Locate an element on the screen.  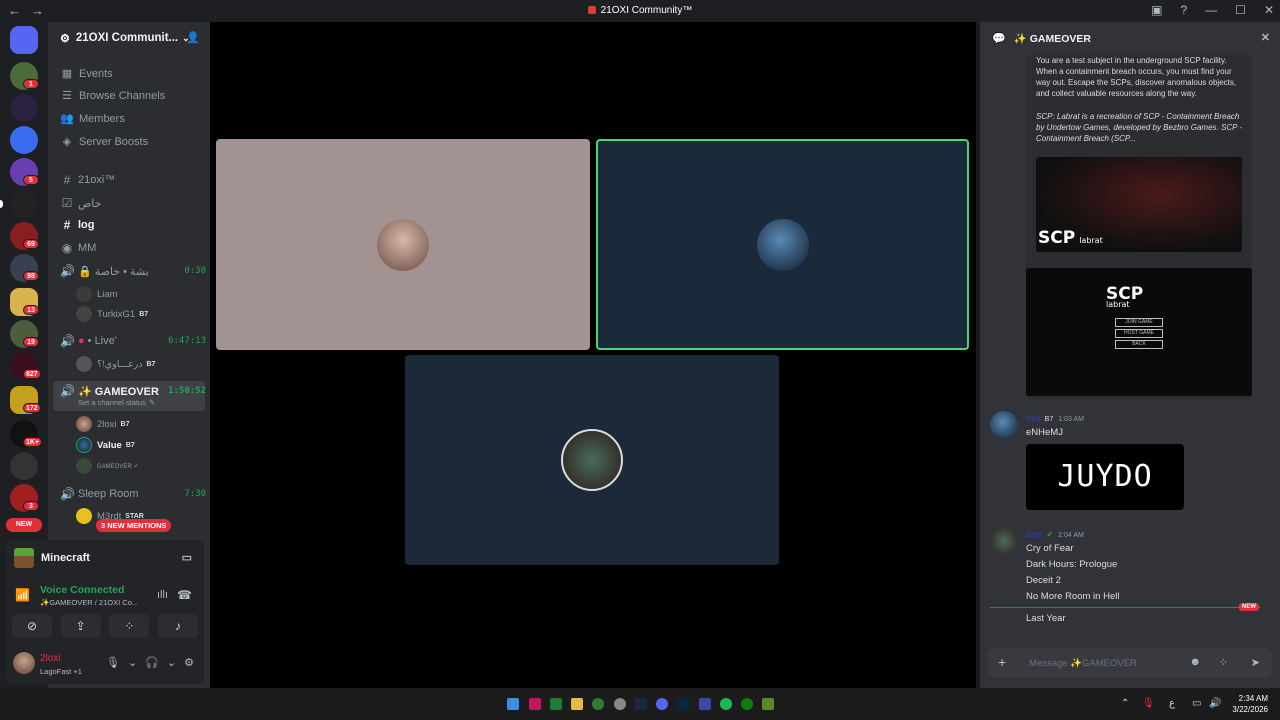
unread-badge: 5 is located at coordinates (31, 180).